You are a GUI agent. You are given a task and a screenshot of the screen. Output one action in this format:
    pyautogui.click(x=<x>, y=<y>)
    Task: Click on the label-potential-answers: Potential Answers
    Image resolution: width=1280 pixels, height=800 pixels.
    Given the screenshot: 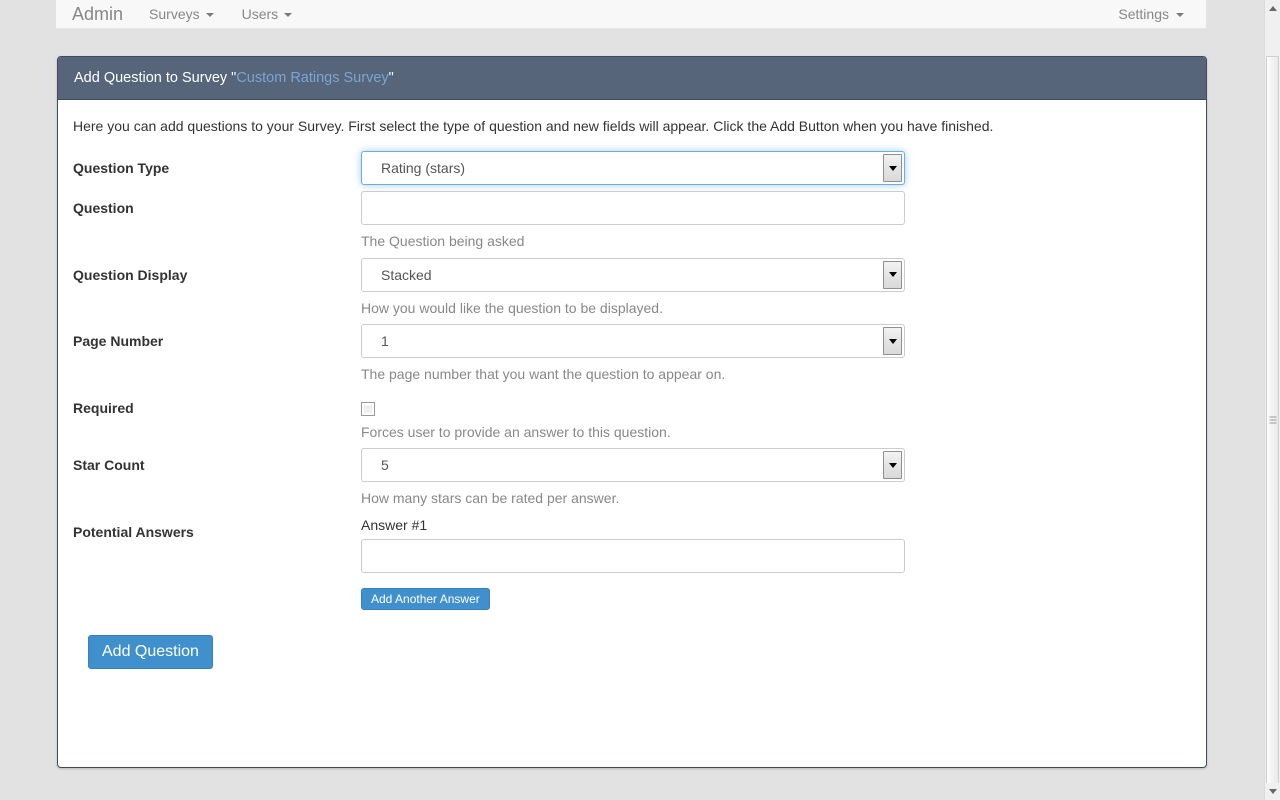 What is the action you would take?
    pyautogui.click(x=133, y=531)
    